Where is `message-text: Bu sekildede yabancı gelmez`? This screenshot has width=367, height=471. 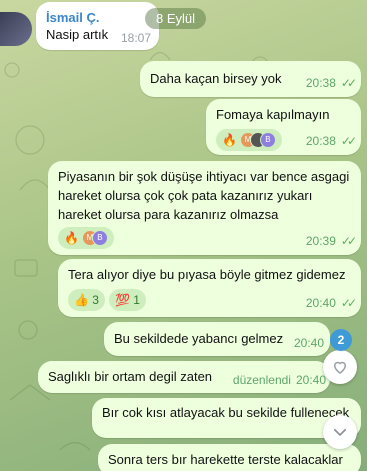 message-text: Bu sekildede yabancı gelmez is located at coordinates (199, 338).